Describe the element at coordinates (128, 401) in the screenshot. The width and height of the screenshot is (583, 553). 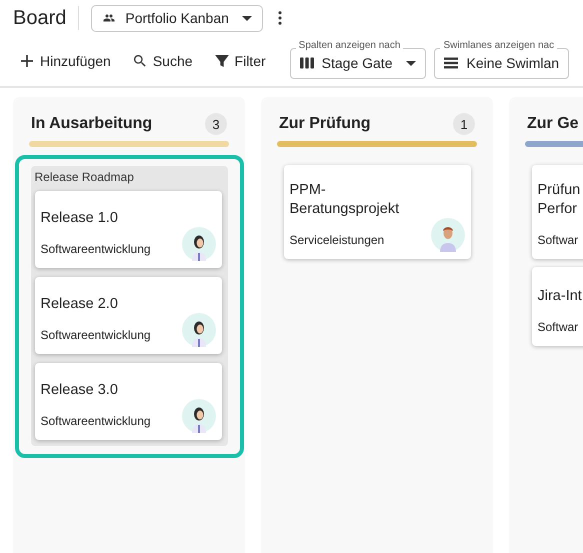
I see `task-card: Release 3.0 Softwareentwicklung` at that location.